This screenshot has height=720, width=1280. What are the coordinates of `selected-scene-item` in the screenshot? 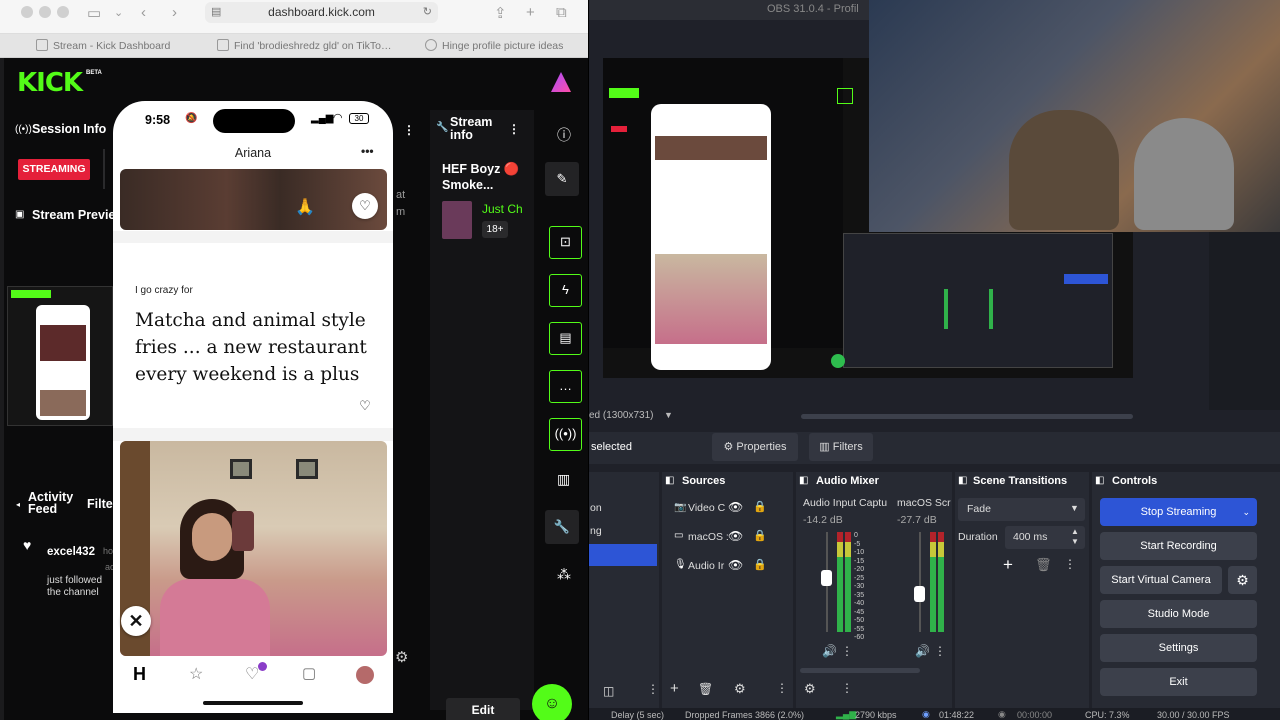 It's located at (623, 555).